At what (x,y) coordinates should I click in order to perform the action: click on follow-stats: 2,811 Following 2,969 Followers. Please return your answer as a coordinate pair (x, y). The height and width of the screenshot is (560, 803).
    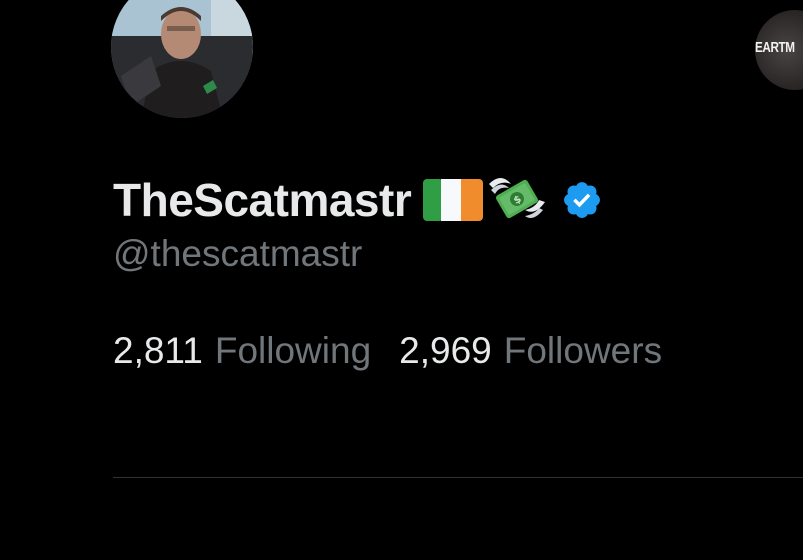
    Looking at the image, I should click on (387, 351).